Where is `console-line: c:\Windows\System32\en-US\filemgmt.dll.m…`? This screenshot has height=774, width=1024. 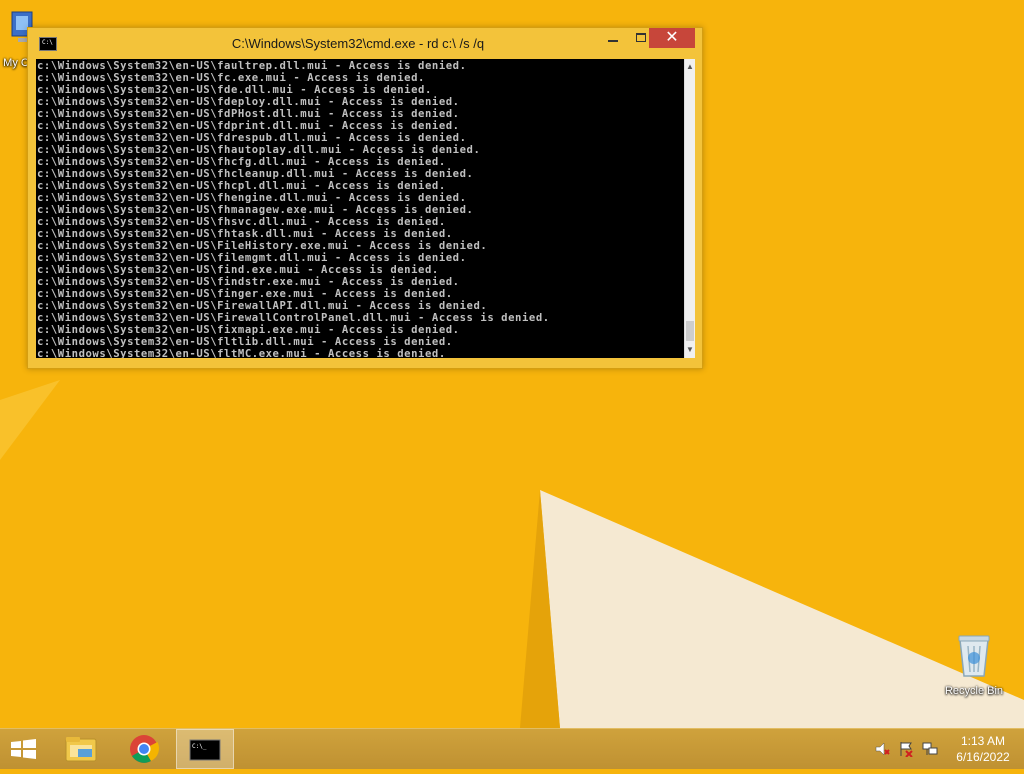 console-line: c:\Windows\System32\en-US\filemgmt.dll.m… is located at coordinates (252, 258).